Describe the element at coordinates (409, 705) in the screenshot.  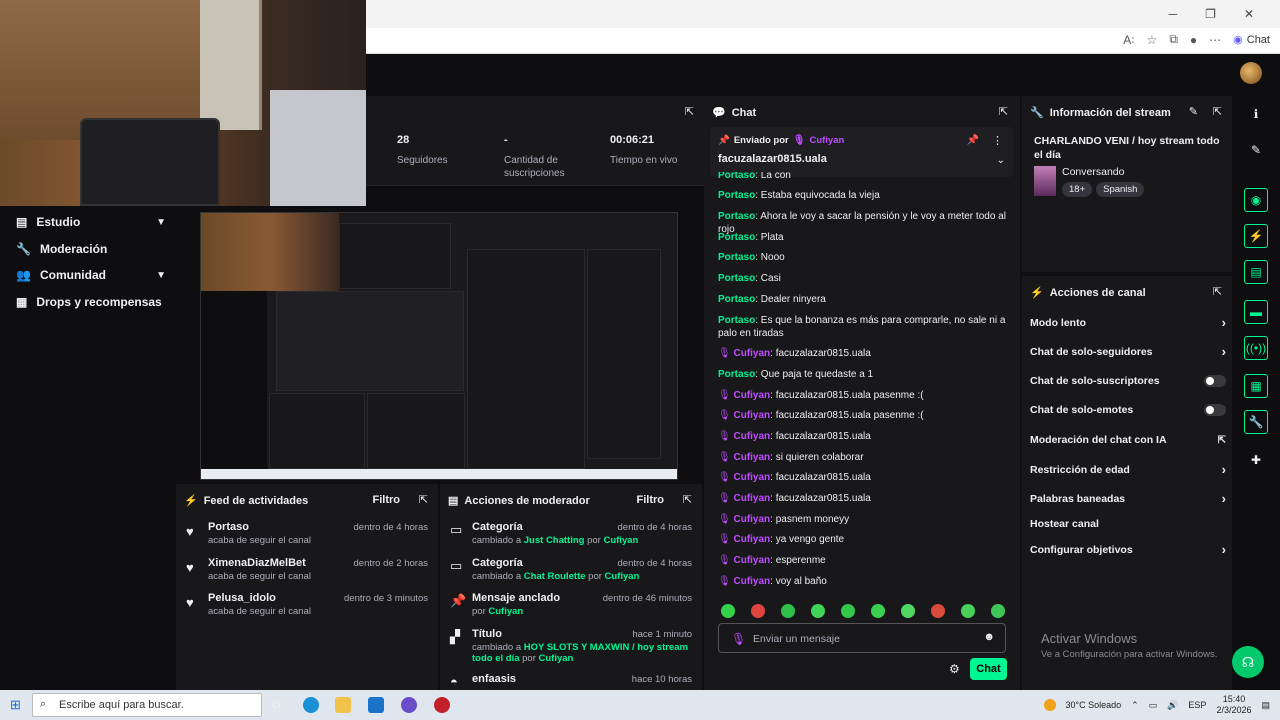
I see `app-icon` at that location.